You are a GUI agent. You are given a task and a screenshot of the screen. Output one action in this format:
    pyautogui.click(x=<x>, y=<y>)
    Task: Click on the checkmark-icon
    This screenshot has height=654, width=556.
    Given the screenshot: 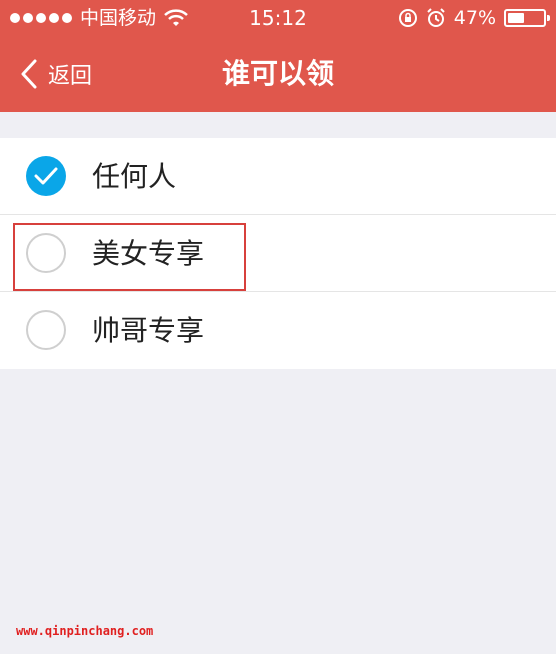 What is the action you would take?
    pyautogui.click(x=46, y=176)
    